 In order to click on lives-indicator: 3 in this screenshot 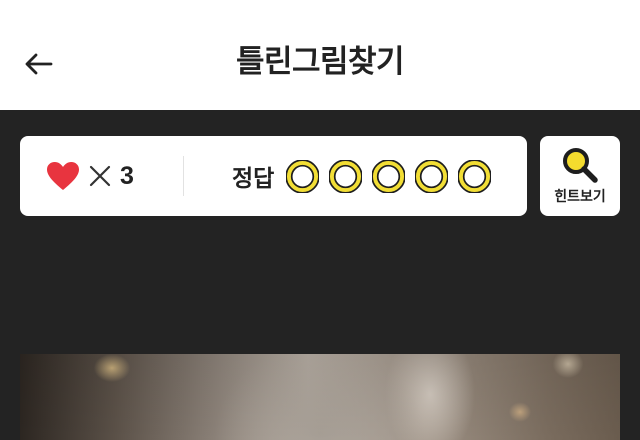, I will do `click(90, 176)`.